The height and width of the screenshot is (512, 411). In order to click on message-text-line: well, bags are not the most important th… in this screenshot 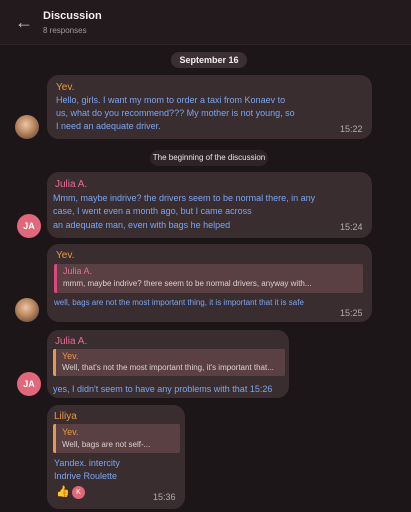, I will do `click(179, 302)`.